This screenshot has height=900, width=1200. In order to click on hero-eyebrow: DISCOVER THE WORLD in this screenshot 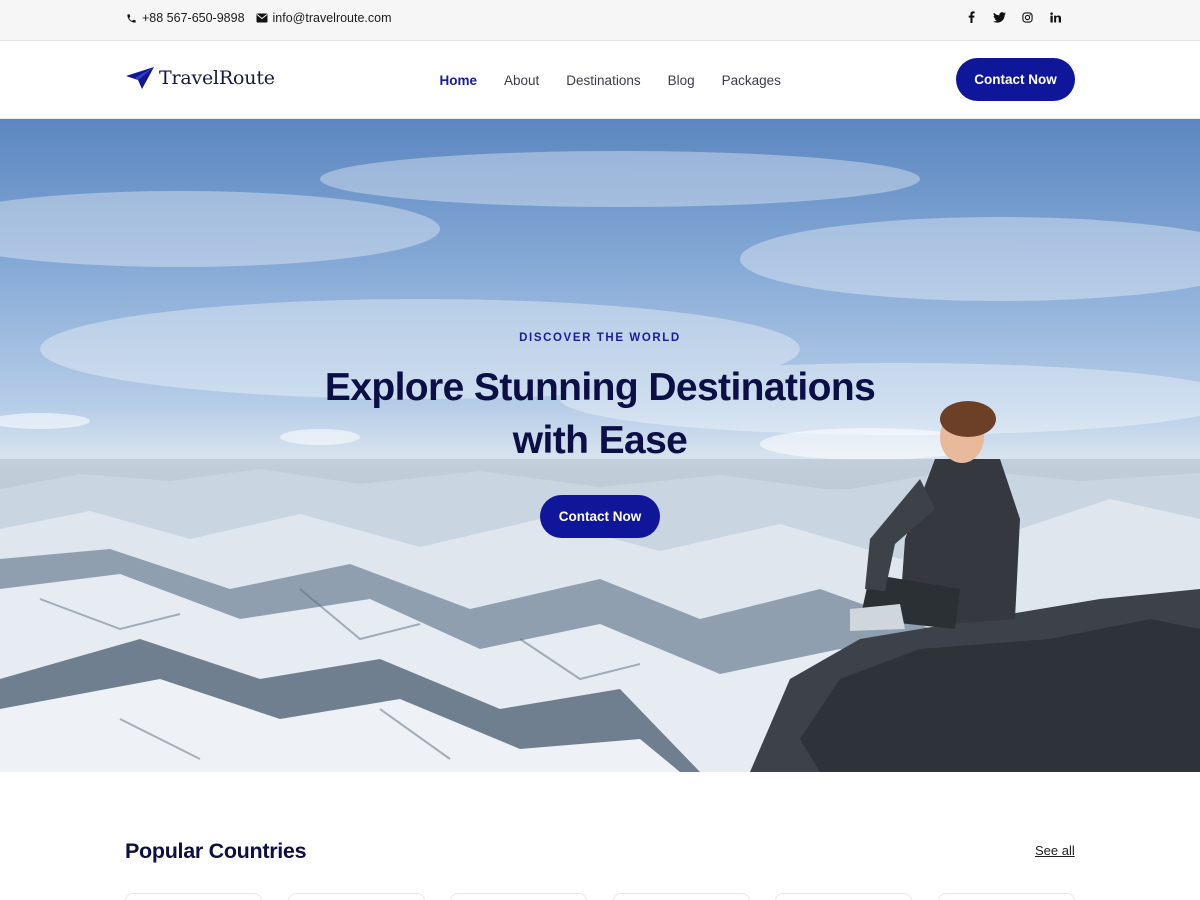, I will do `click(600, 338)`.